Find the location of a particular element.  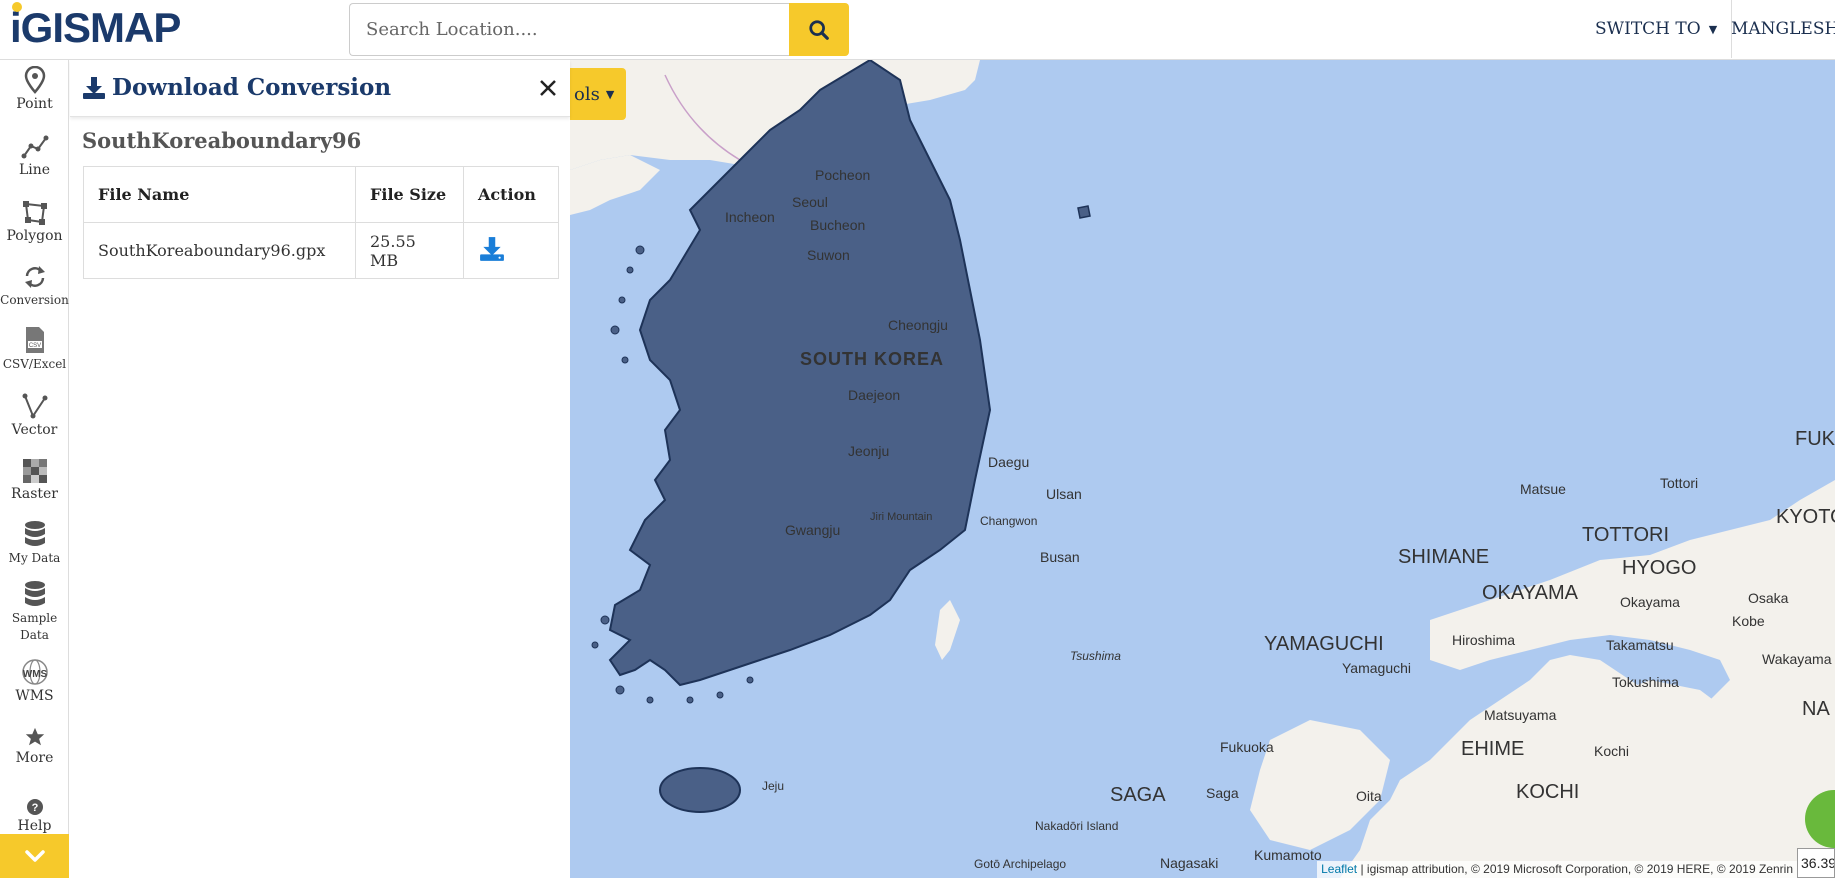

download-file-button is located at coordinates (492, 249).